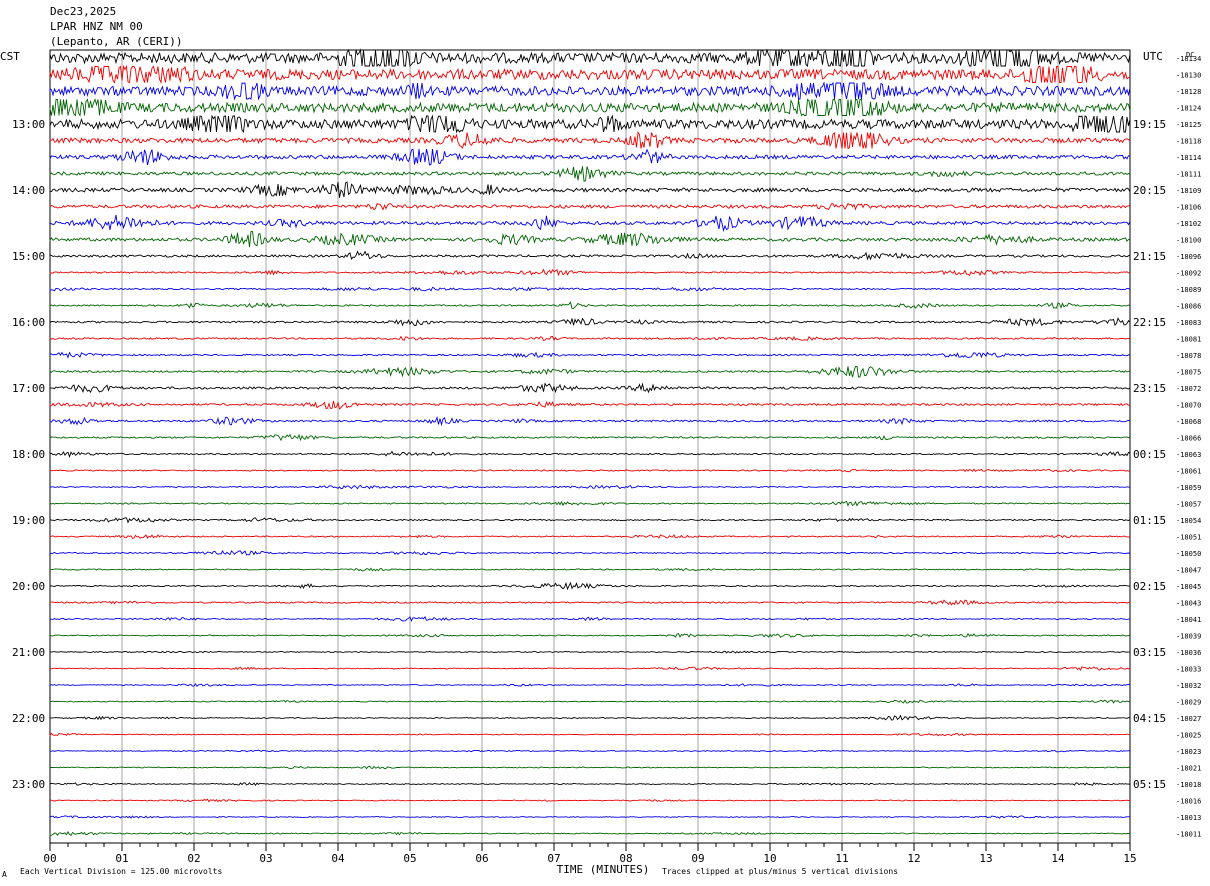 The image size is (1210, 886). Describe the element at coordinates (1188, 175) in the screenshot. I see `dc-offset-label: -18111` at that location.